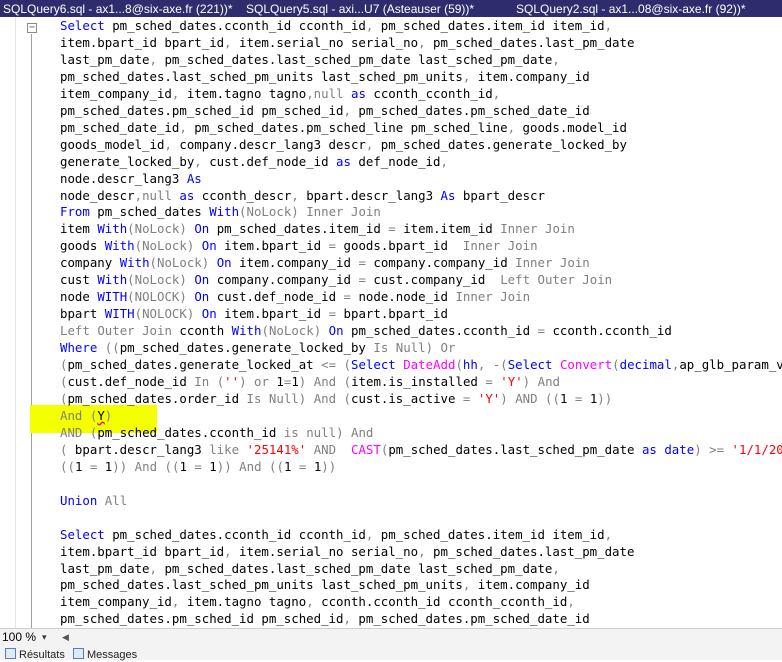  Describe the element at coordinates (421, 467) in the screenshot. I see `code-line: ((1 = 1)) And ((1 = 1)) And ((1 = 1))` at that location.